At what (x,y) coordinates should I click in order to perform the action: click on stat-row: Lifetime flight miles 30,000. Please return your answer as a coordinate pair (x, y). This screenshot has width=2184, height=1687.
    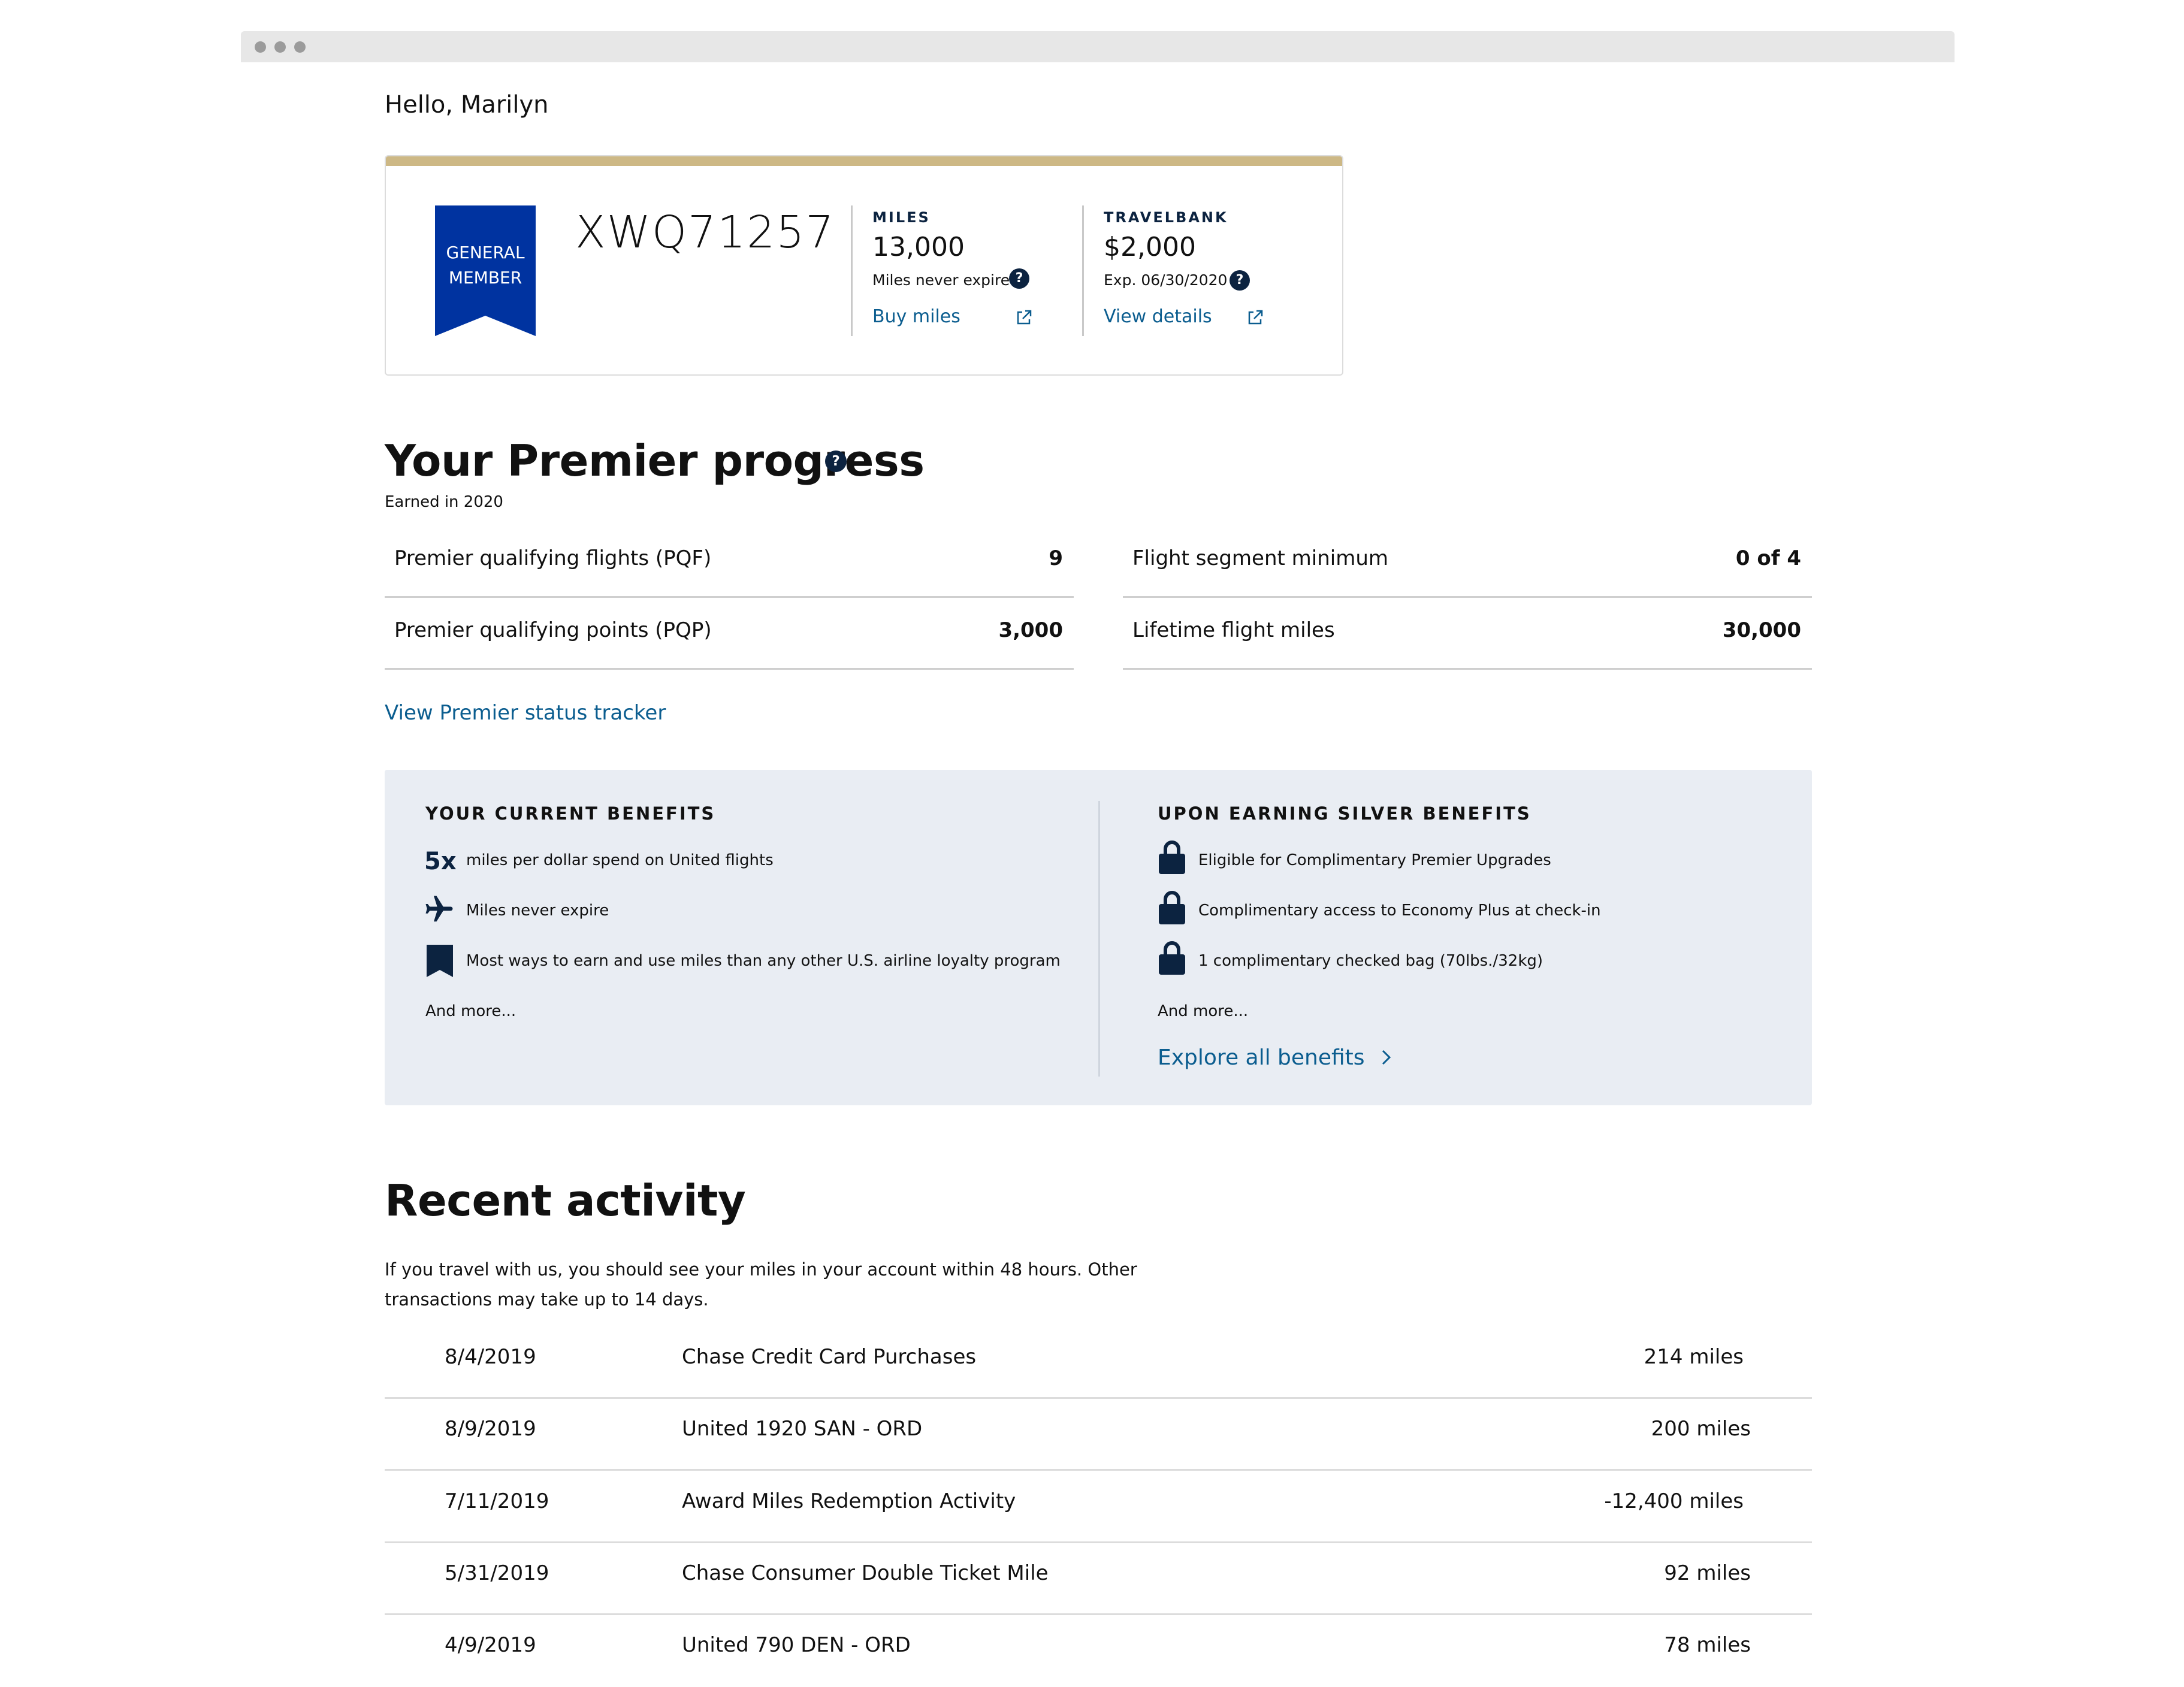
    Looking at the image, I should click on (1467, 635).